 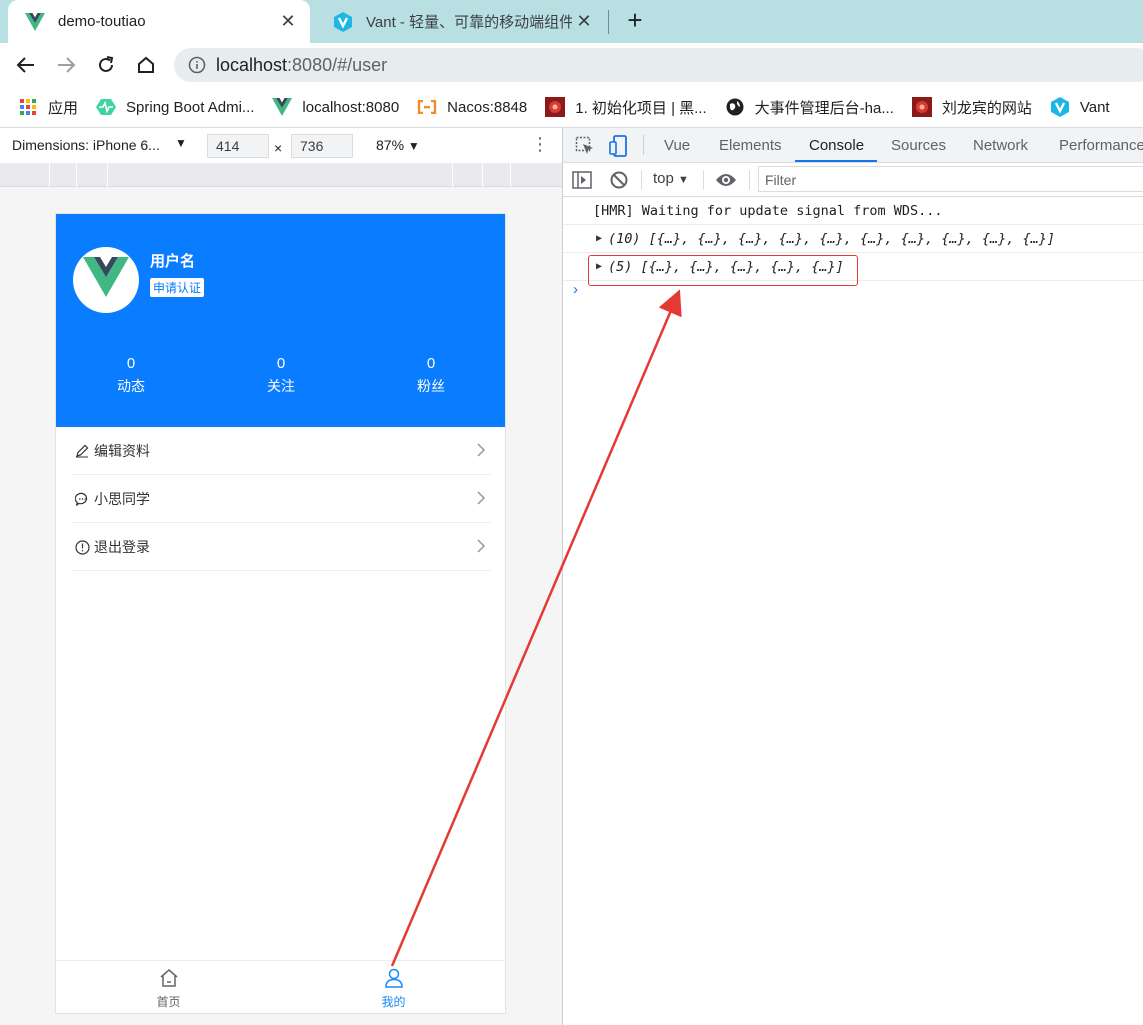 I want to click on menu-logout: 退出登录, so click(x=280, y=547).